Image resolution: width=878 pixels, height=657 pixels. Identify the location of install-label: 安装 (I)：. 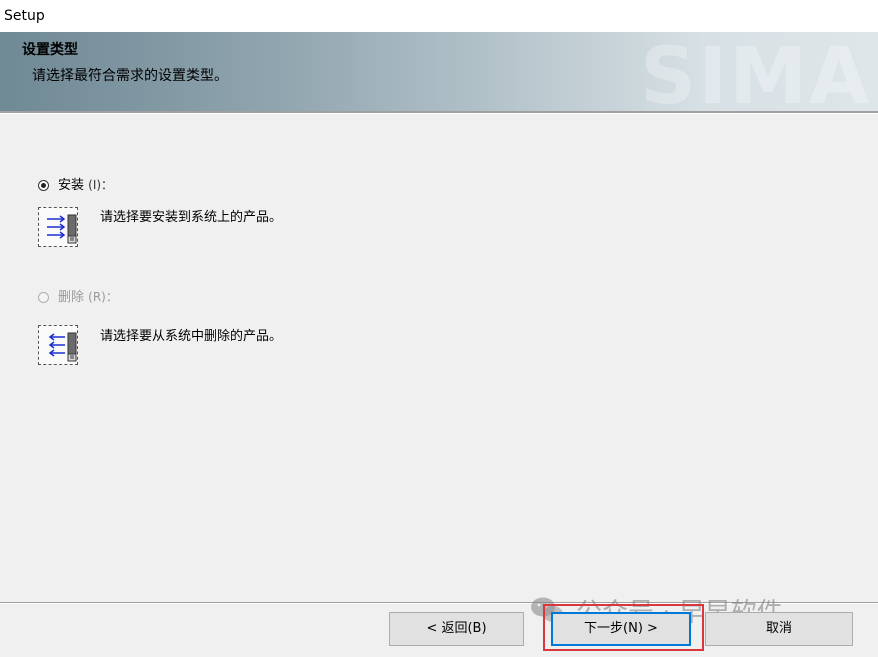
(85, 185).